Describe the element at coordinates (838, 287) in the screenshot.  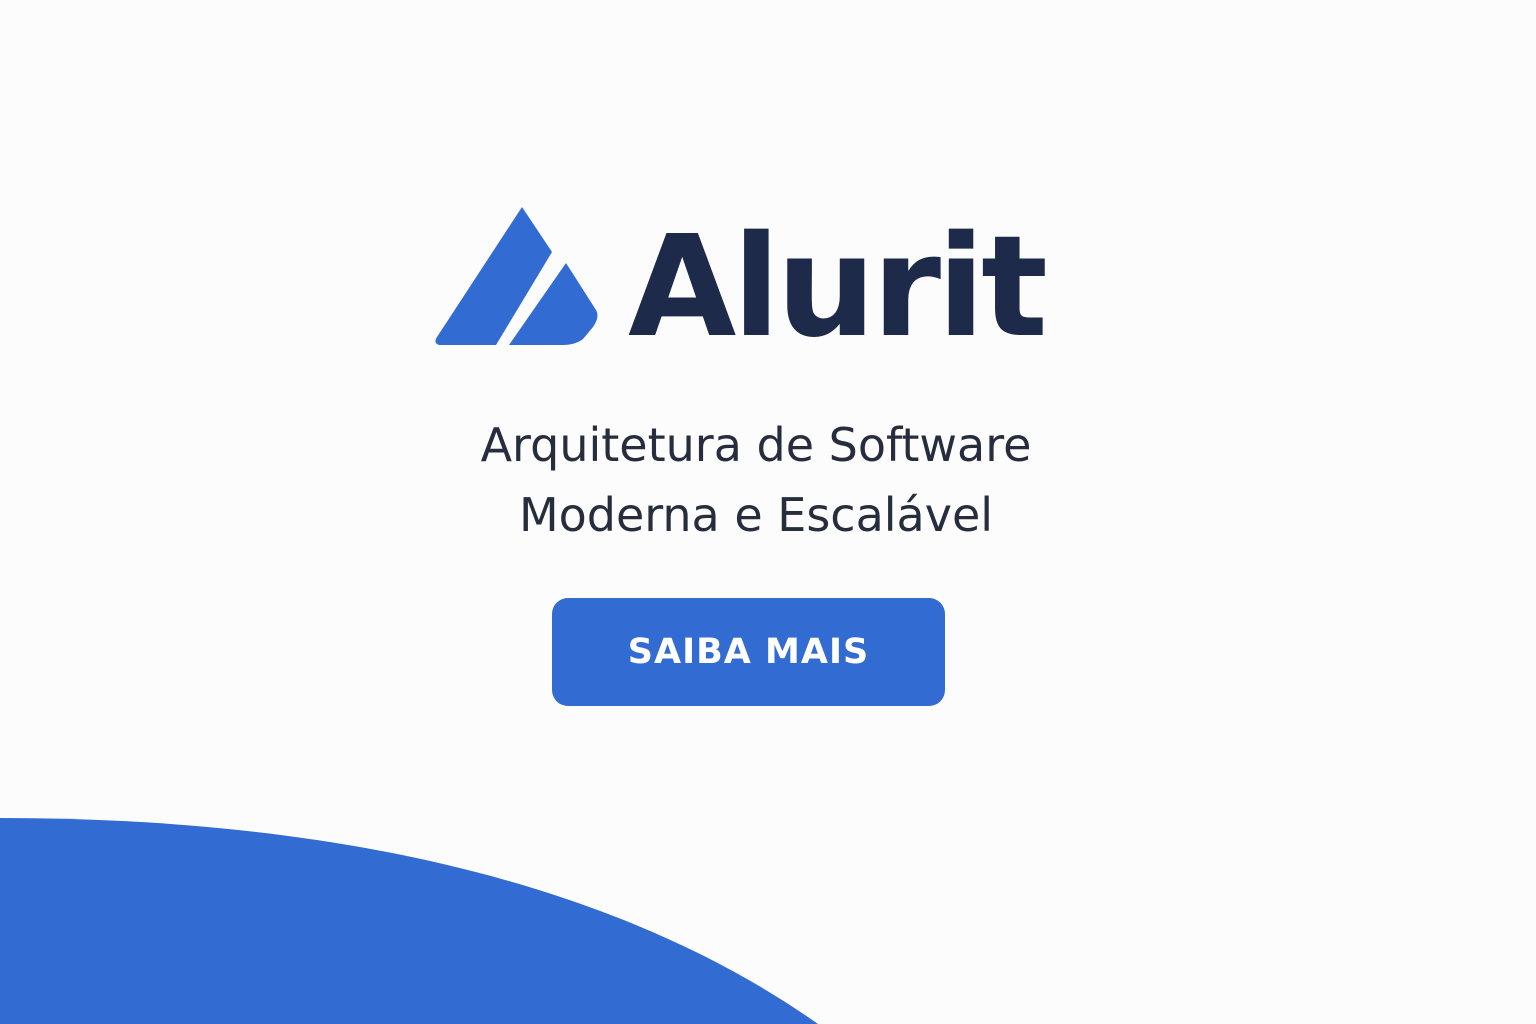
I see `brand-name: Alurit` at that location.